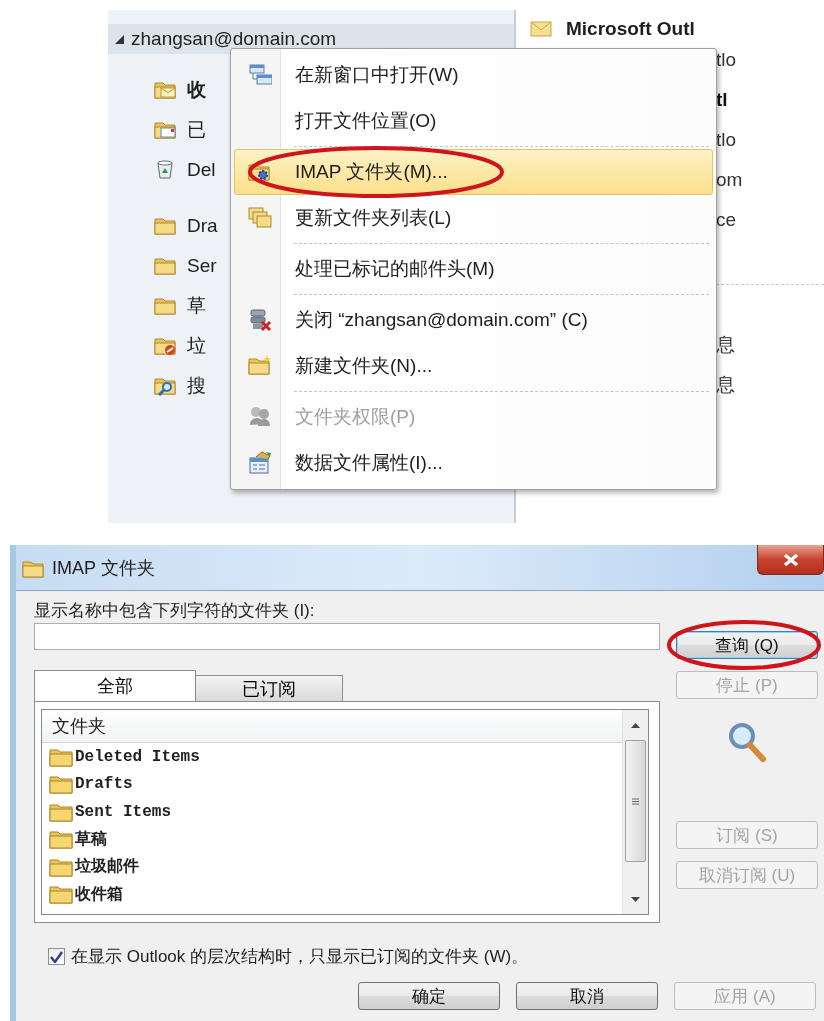  I want to click on message-text: om, so click(729, 180).